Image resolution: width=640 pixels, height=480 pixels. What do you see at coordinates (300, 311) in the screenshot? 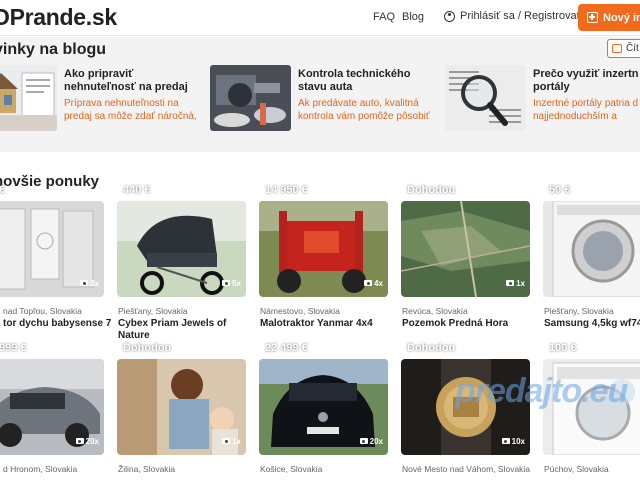
I see `listing-location: Námestovo, Slovakia` at bounding box center [300, 311].